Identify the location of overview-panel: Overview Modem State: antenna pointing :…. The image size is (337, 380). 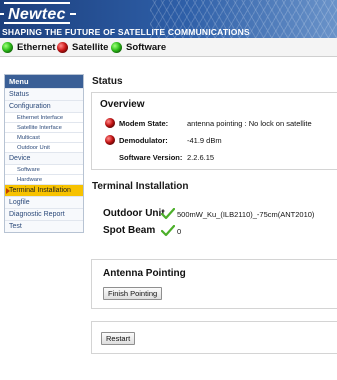
(214, 131).